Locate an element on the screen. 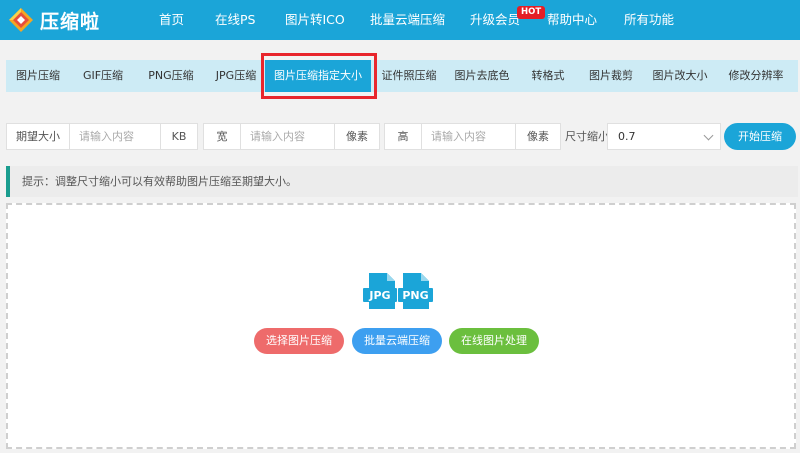 The width and height of the screenshot is (800, 453). nav-help-center: 帮助中心 is located at coordinates (572, 20).